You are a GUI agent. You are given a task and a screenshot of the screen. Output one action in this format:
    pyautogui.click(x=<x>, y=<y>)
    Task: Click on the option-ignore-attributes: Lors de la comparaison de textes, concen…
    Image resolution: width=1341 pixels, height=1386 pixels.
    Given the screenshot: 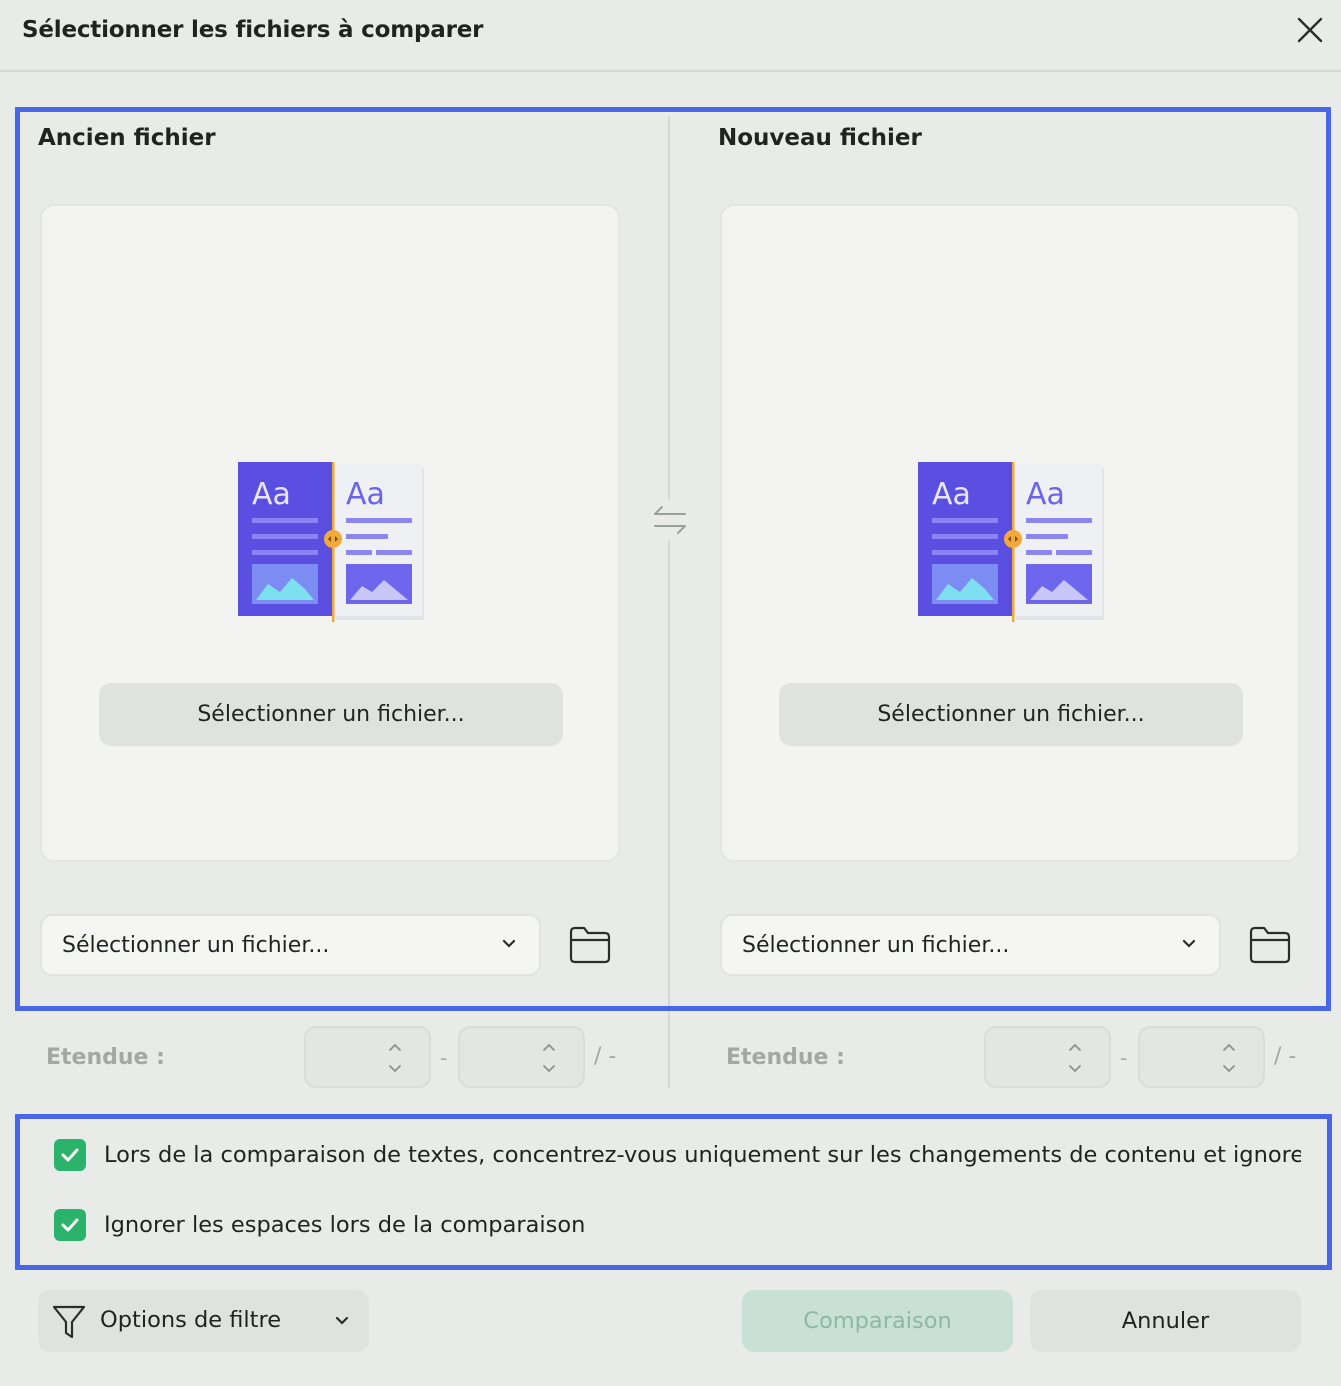 What is the action you would take?
    pyautogui.click(x=677, y=1155)
    